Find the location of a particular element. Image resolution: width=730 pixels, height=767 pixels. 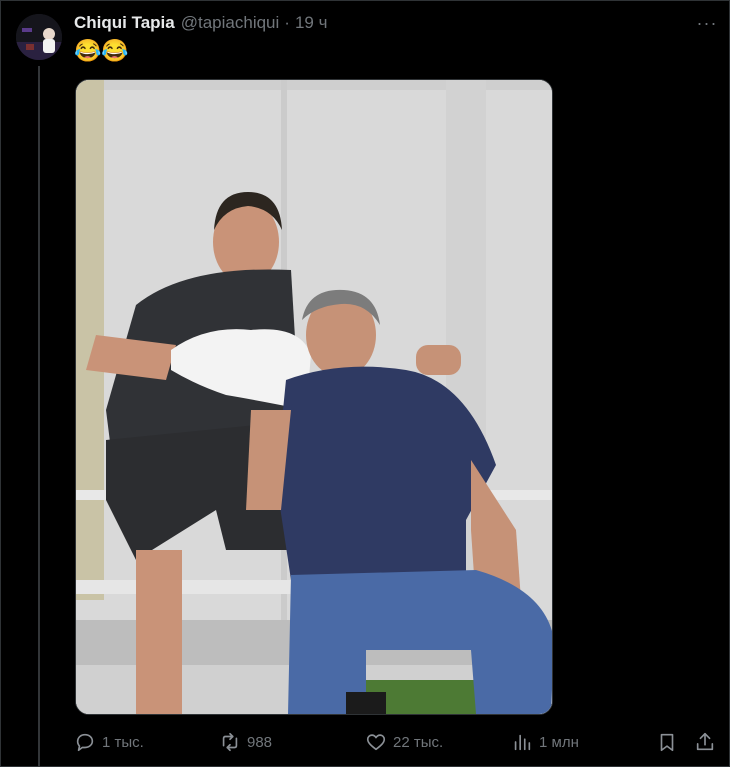

reply-button: 1 тыс. is located at coordinates (109, 742).